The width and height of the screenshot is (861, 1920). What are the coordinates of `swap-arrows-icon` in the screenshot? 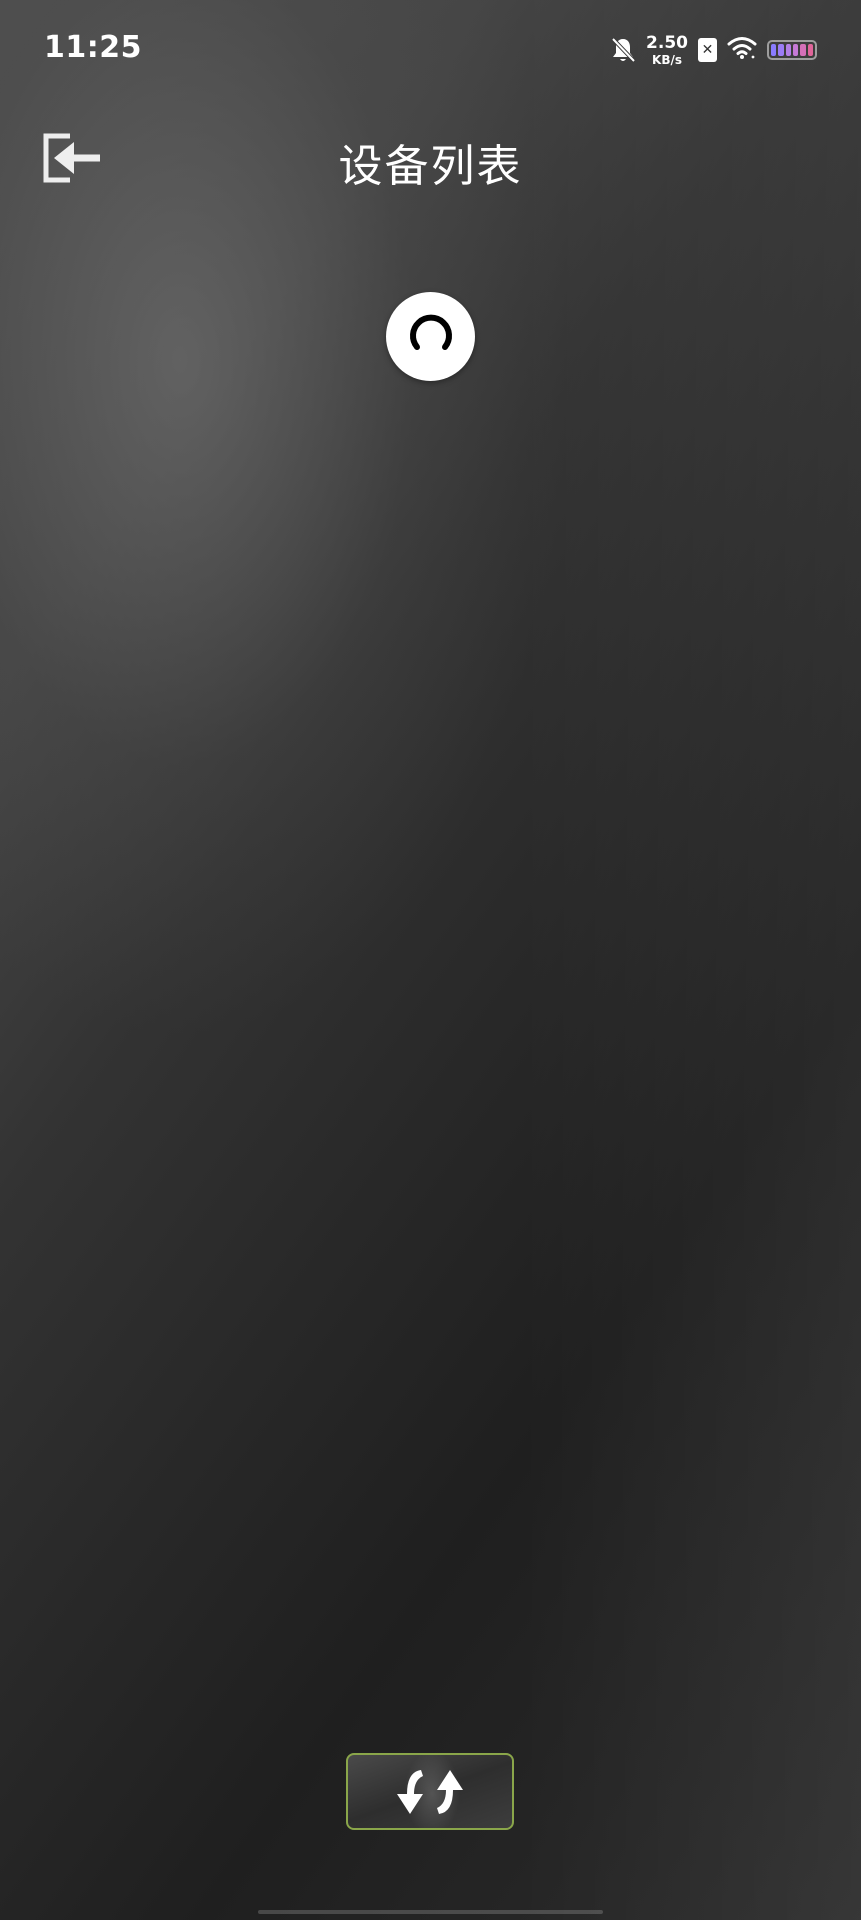 It's located at (430, 1791).